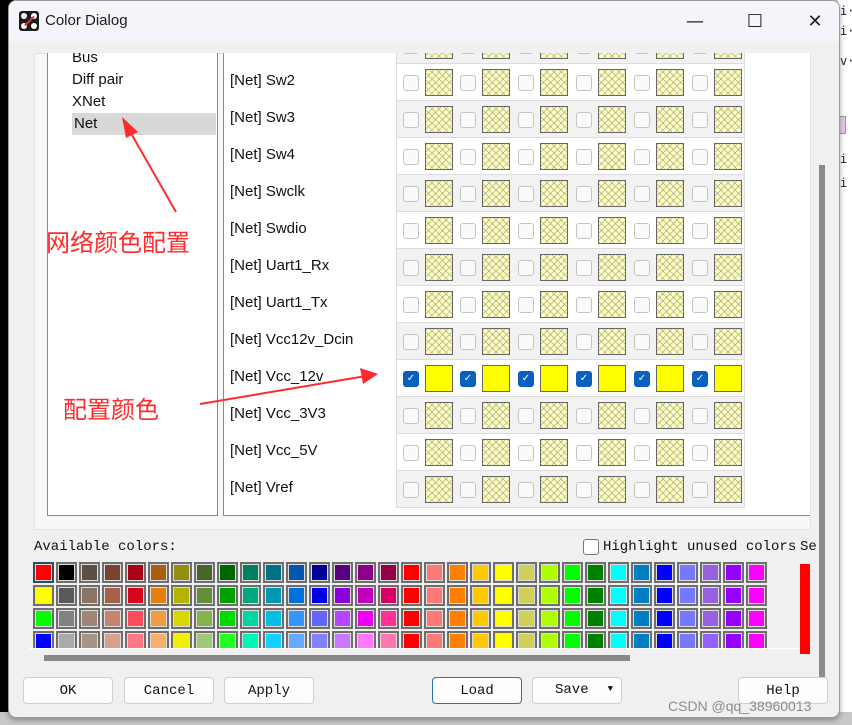  Describe the element at coordinates (269, 690) in the screenshot. I see `apply-button: Apply` at that location.